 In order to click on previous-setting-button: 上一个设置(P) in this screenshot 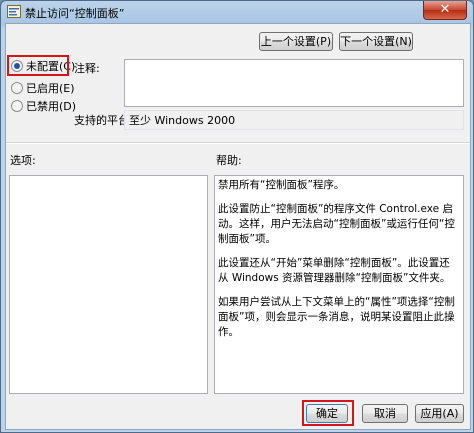, I will do `click(296, 41)`.